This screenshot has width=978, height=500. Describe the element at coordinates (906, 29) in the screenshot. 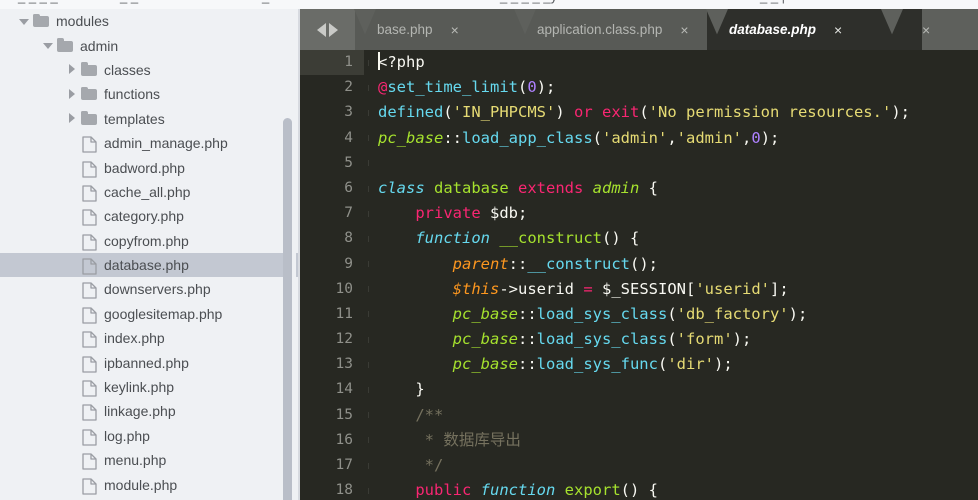

I see `editor-tab: ×` at that location.